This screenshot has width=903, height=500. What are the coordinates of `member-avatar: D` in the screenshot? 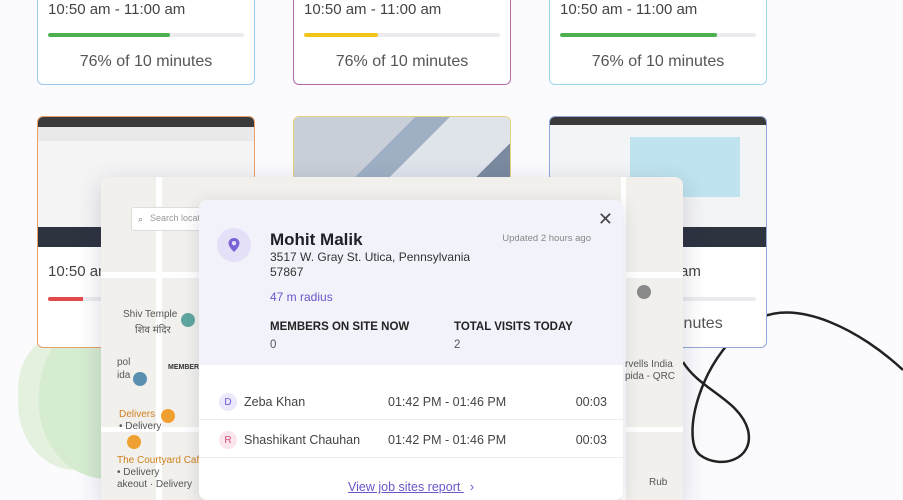 It's located at (228, 402).